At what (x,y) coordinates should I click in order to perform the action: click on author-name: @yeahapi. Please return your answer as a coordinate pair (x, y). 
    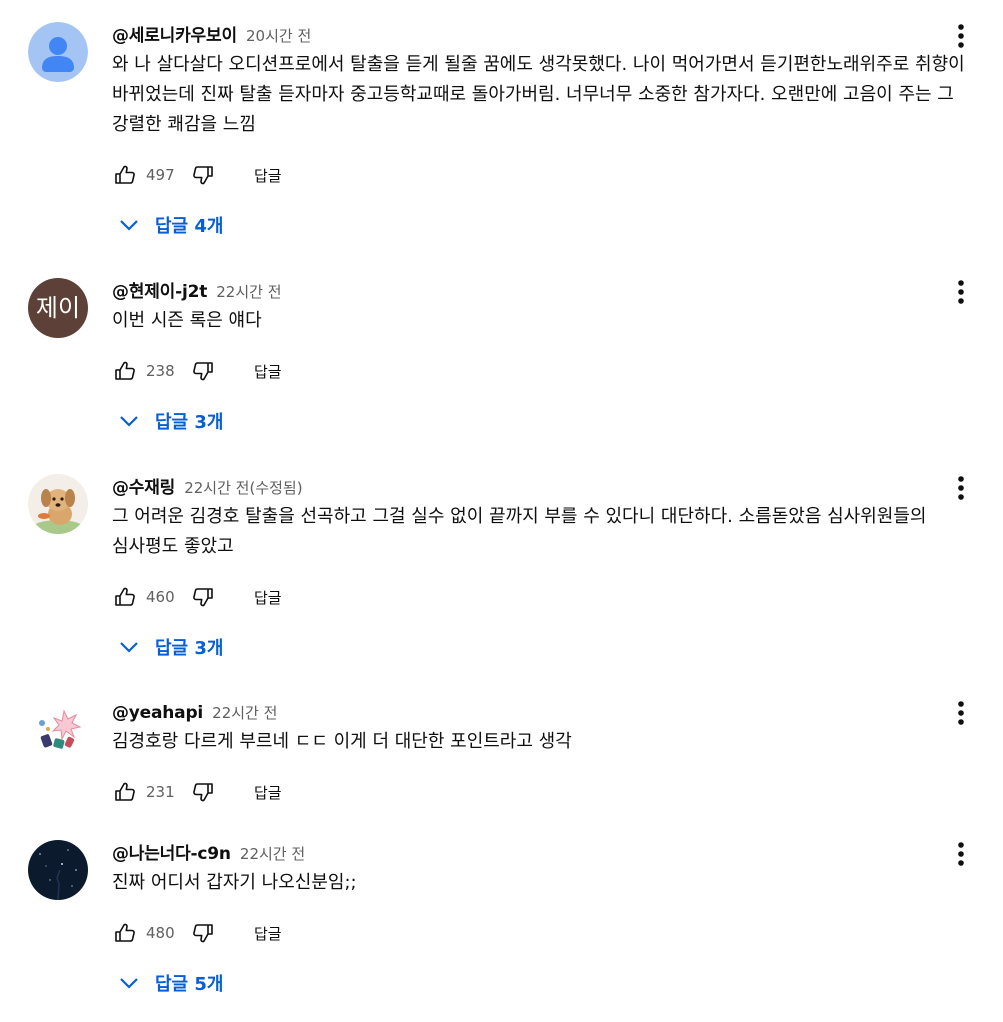
    Looking at the image, I should click on (157, 713).